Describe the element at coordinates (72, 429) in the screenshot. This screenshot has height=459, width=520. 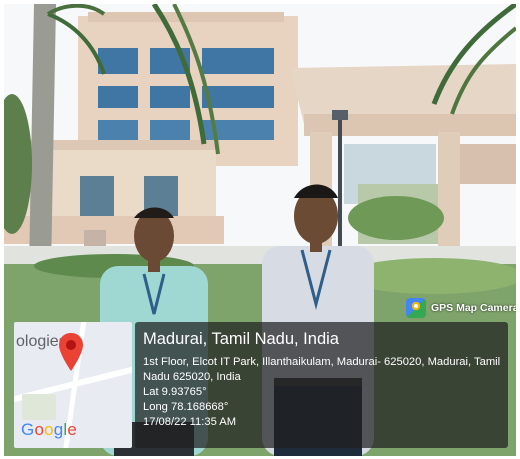
I see `google-letter: e` at that location.